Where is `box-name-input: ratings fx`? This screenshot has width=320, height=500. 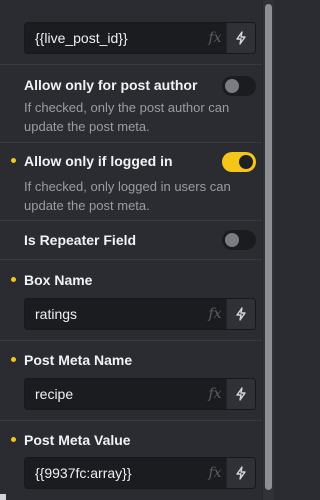
box-name-input: ratings fx is located at coordinates (140, 314).